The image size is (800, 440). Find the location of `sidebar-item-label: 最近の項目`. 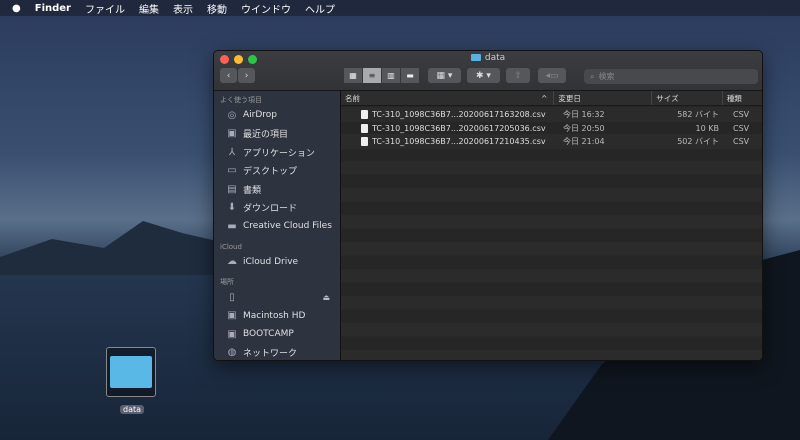

sidebar-item-label: 最近の項目 is located at coordinates (266, 135).